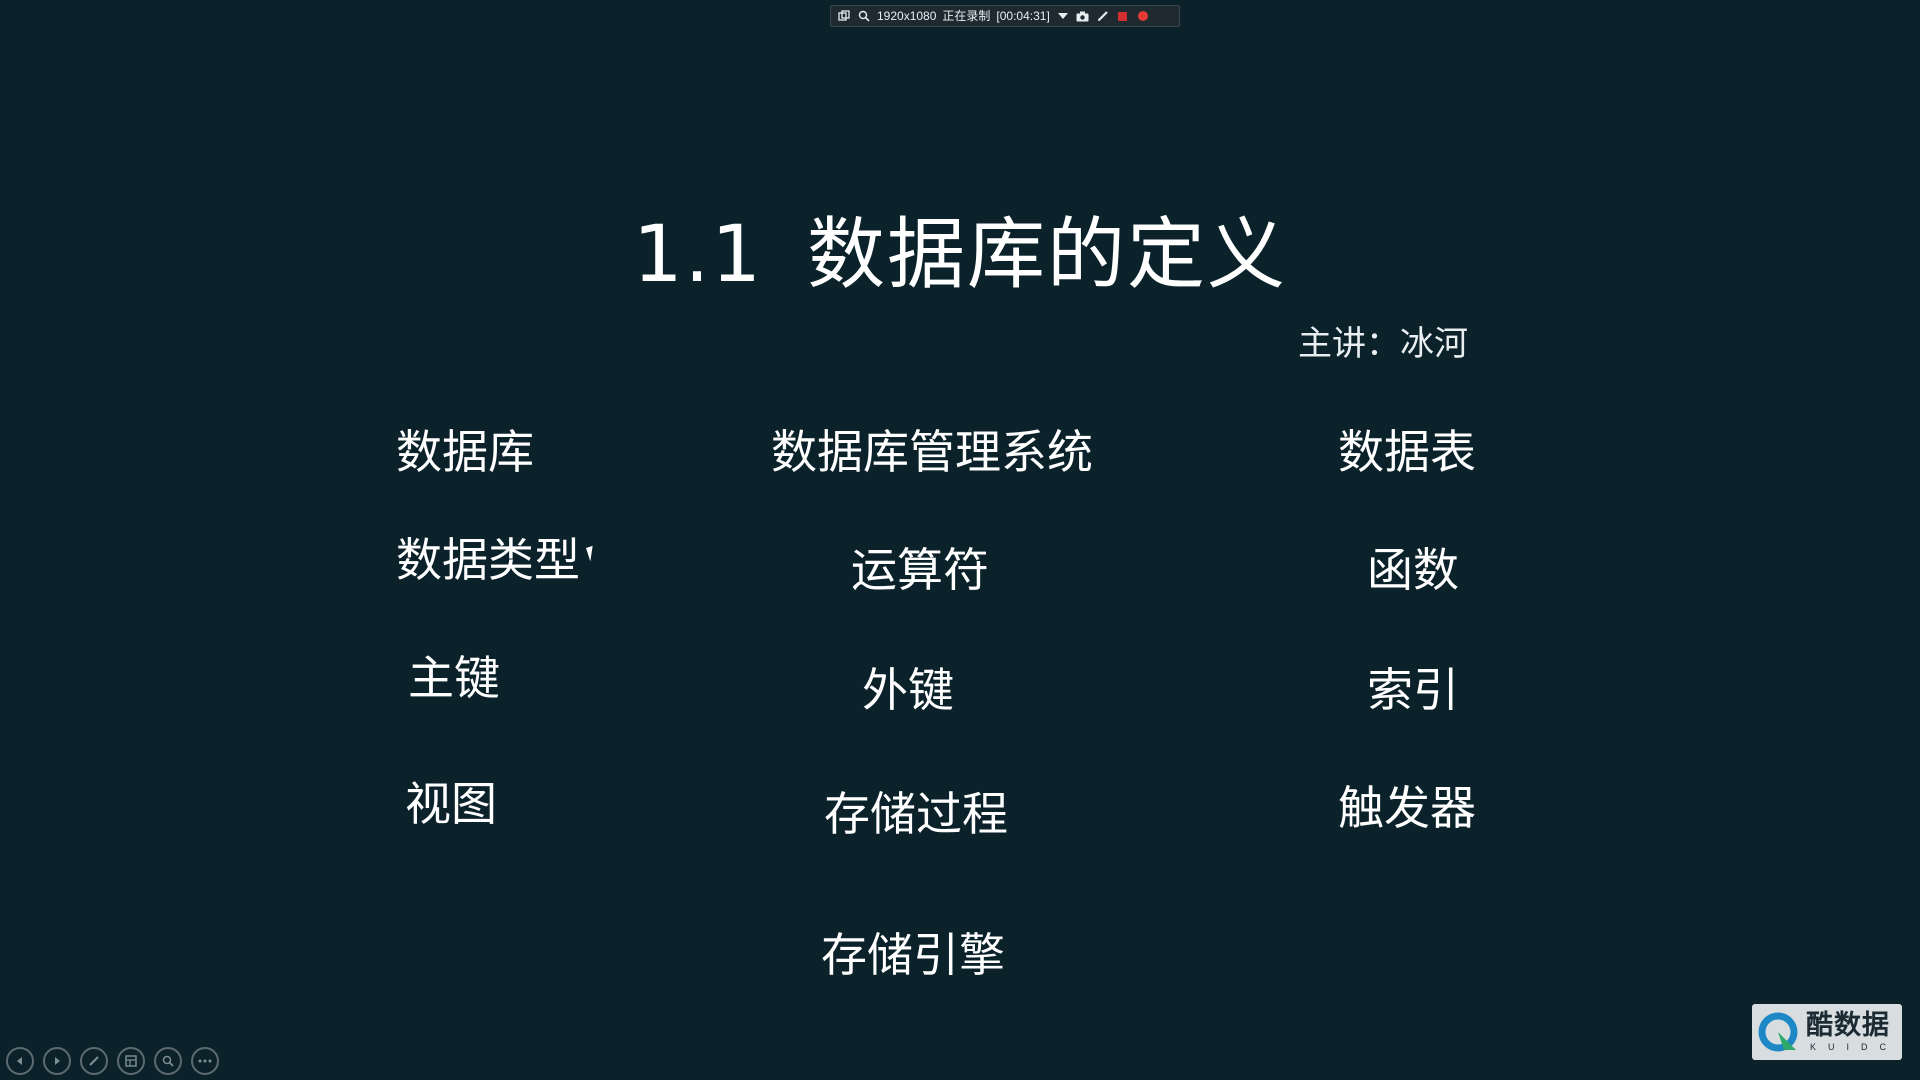  What do you see at coordinates (1083, 16) in the screenshot?
I see `camera-icon` at bounding box center [1083, 16].